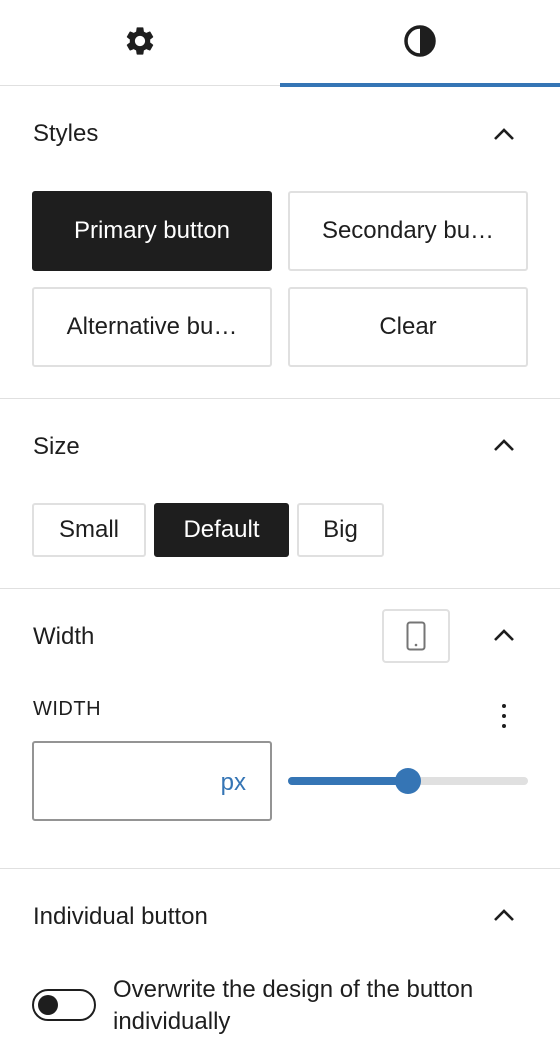 This screenshot has height=1062, width=560. Describe the element at coordinates (120, 916) in the screenshot. I see `individual-button-title: Individual button` at that location.